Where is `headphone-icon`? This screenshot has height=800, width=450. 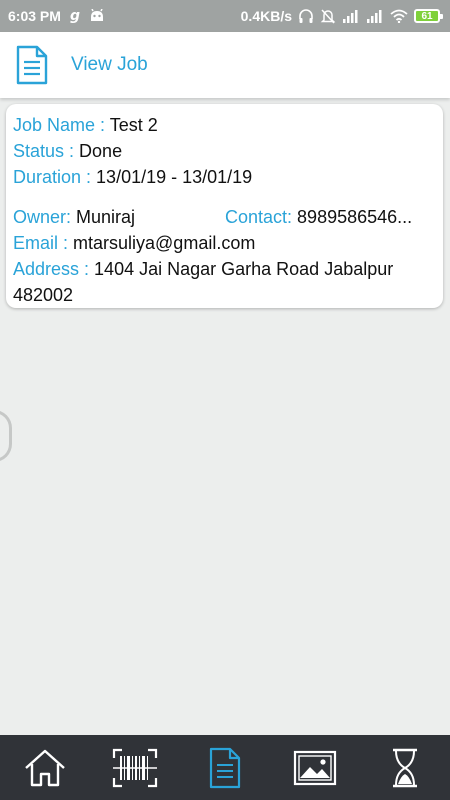 headphone-icon is located at coordinates (306, 16).